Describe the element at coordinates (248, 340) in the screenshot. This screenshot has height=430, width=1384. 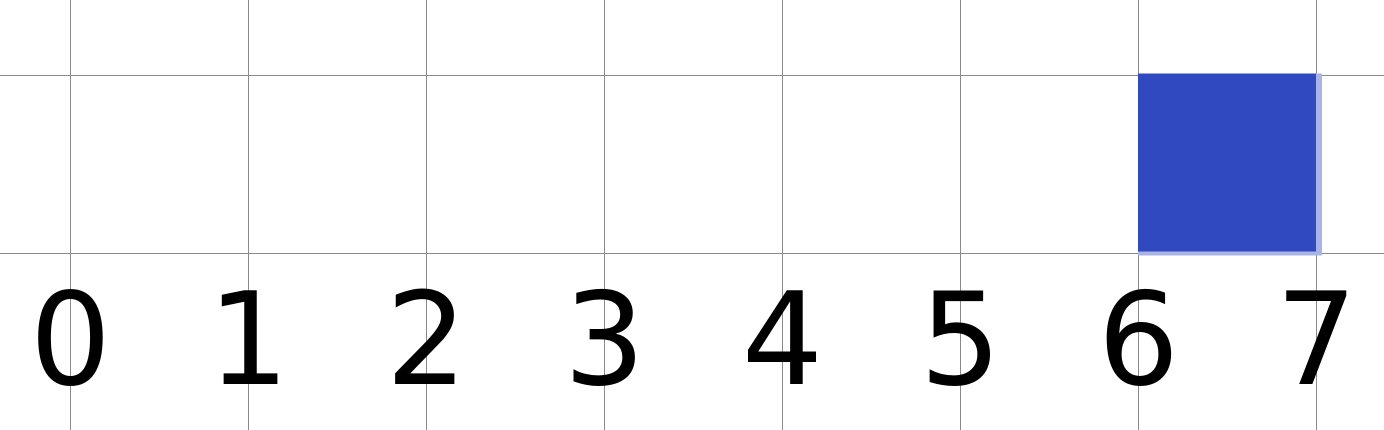
I see `column-label-1: 1` at that location.